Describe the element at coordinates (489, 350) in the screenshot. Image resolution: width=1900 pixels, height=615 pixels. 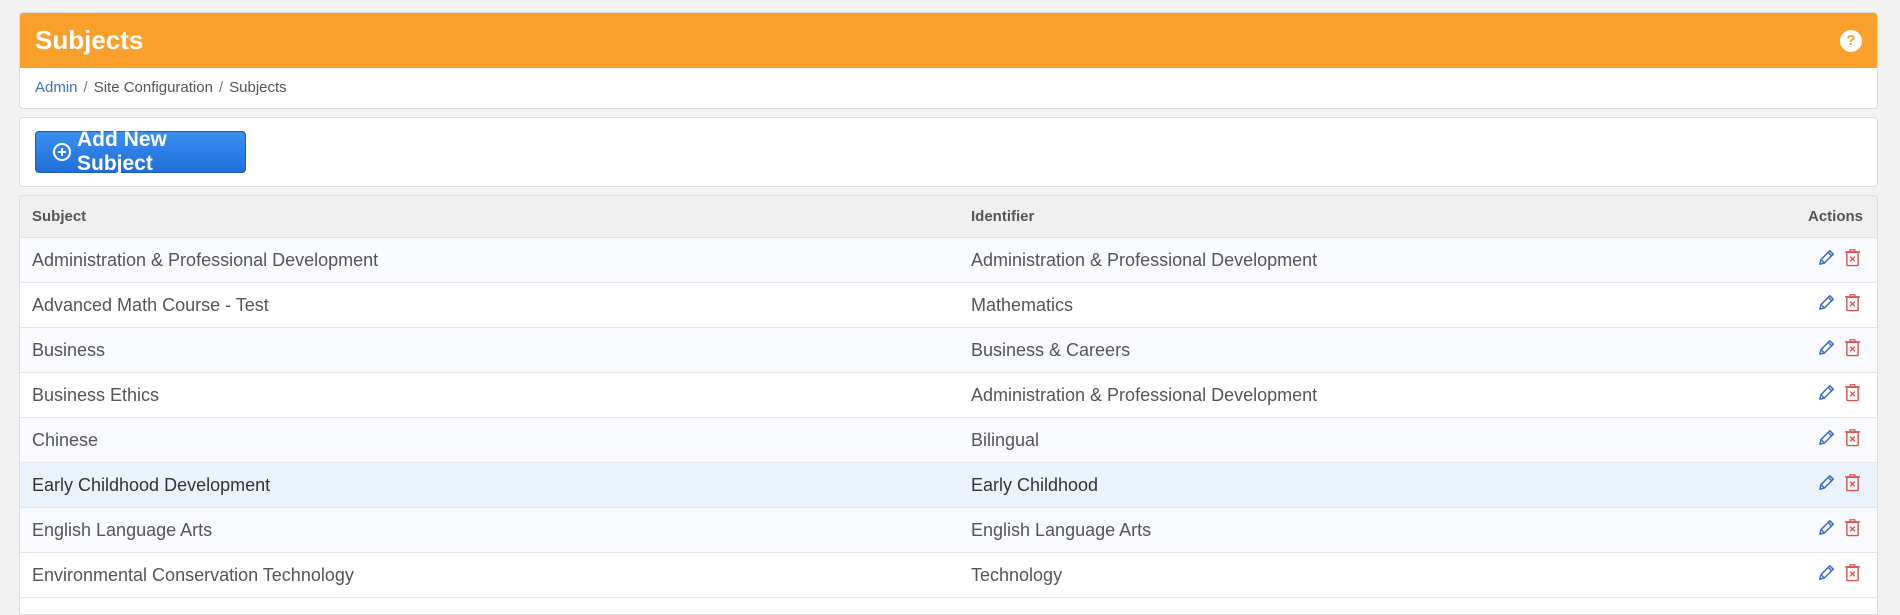
I see `cell-subject: Business` at that location.